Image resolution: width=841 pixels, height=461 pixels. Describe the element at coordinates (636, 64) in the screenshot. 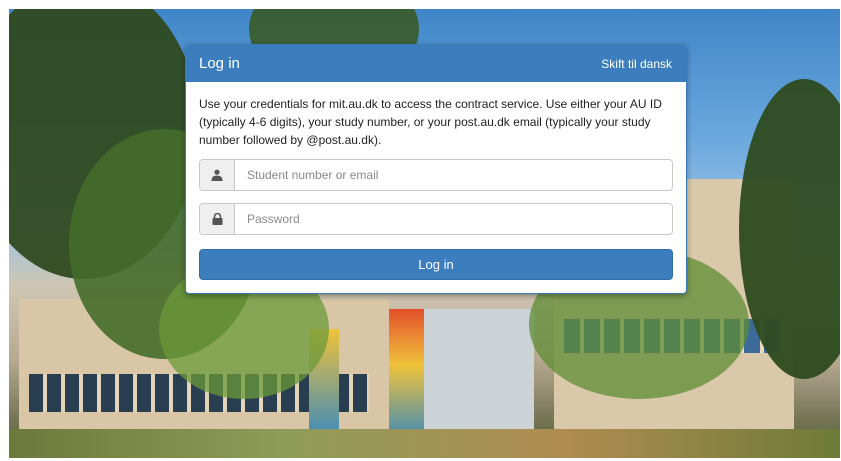

I see `language-switch-link: Skift til dansk` at that location.